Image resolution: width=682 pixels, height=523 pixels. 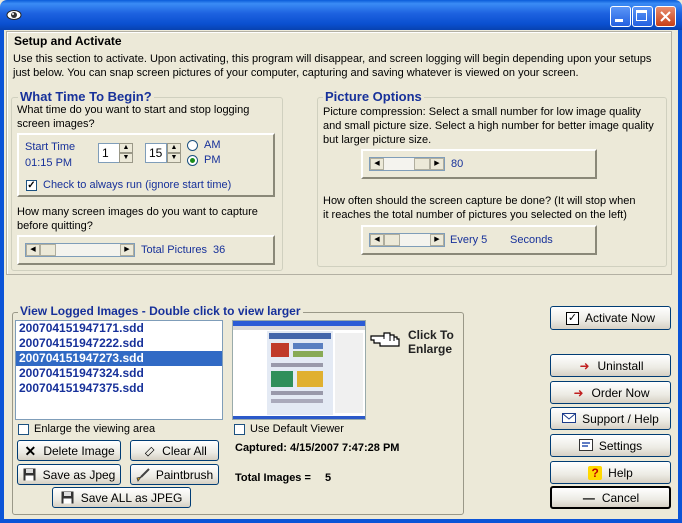 What do you see at coordinates (299, 328) in the screenshot?
I see `thumb-toolbar` at bounding box center [299, 328].